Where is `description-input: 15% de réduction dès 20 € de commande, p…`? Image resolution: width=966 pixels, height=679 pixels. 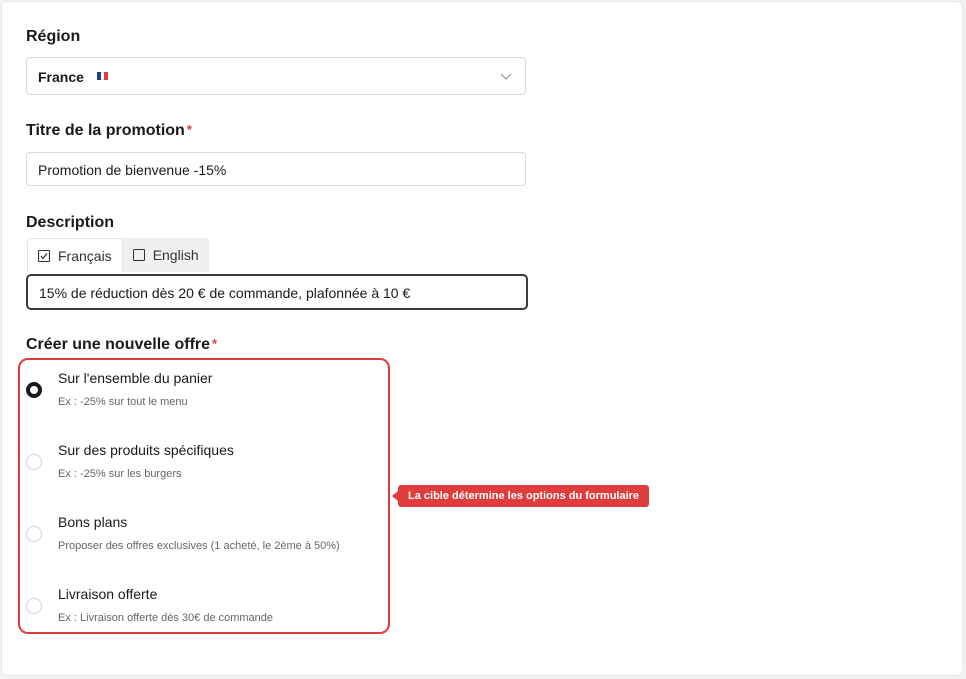
description-input: 15% de réduction dès 20 € de commande, p… is located at coordinates (277, 292).